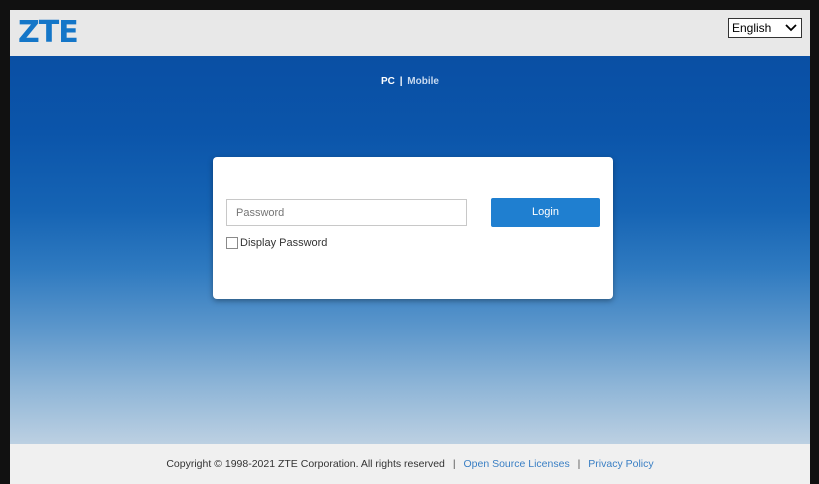 Image resolution: width=819 pixels, height=484 pixels. Describe the element at coordinates (516, 464) in the screenshot. I see `open-source-licenses-link: Open Source Licenses` at that location.